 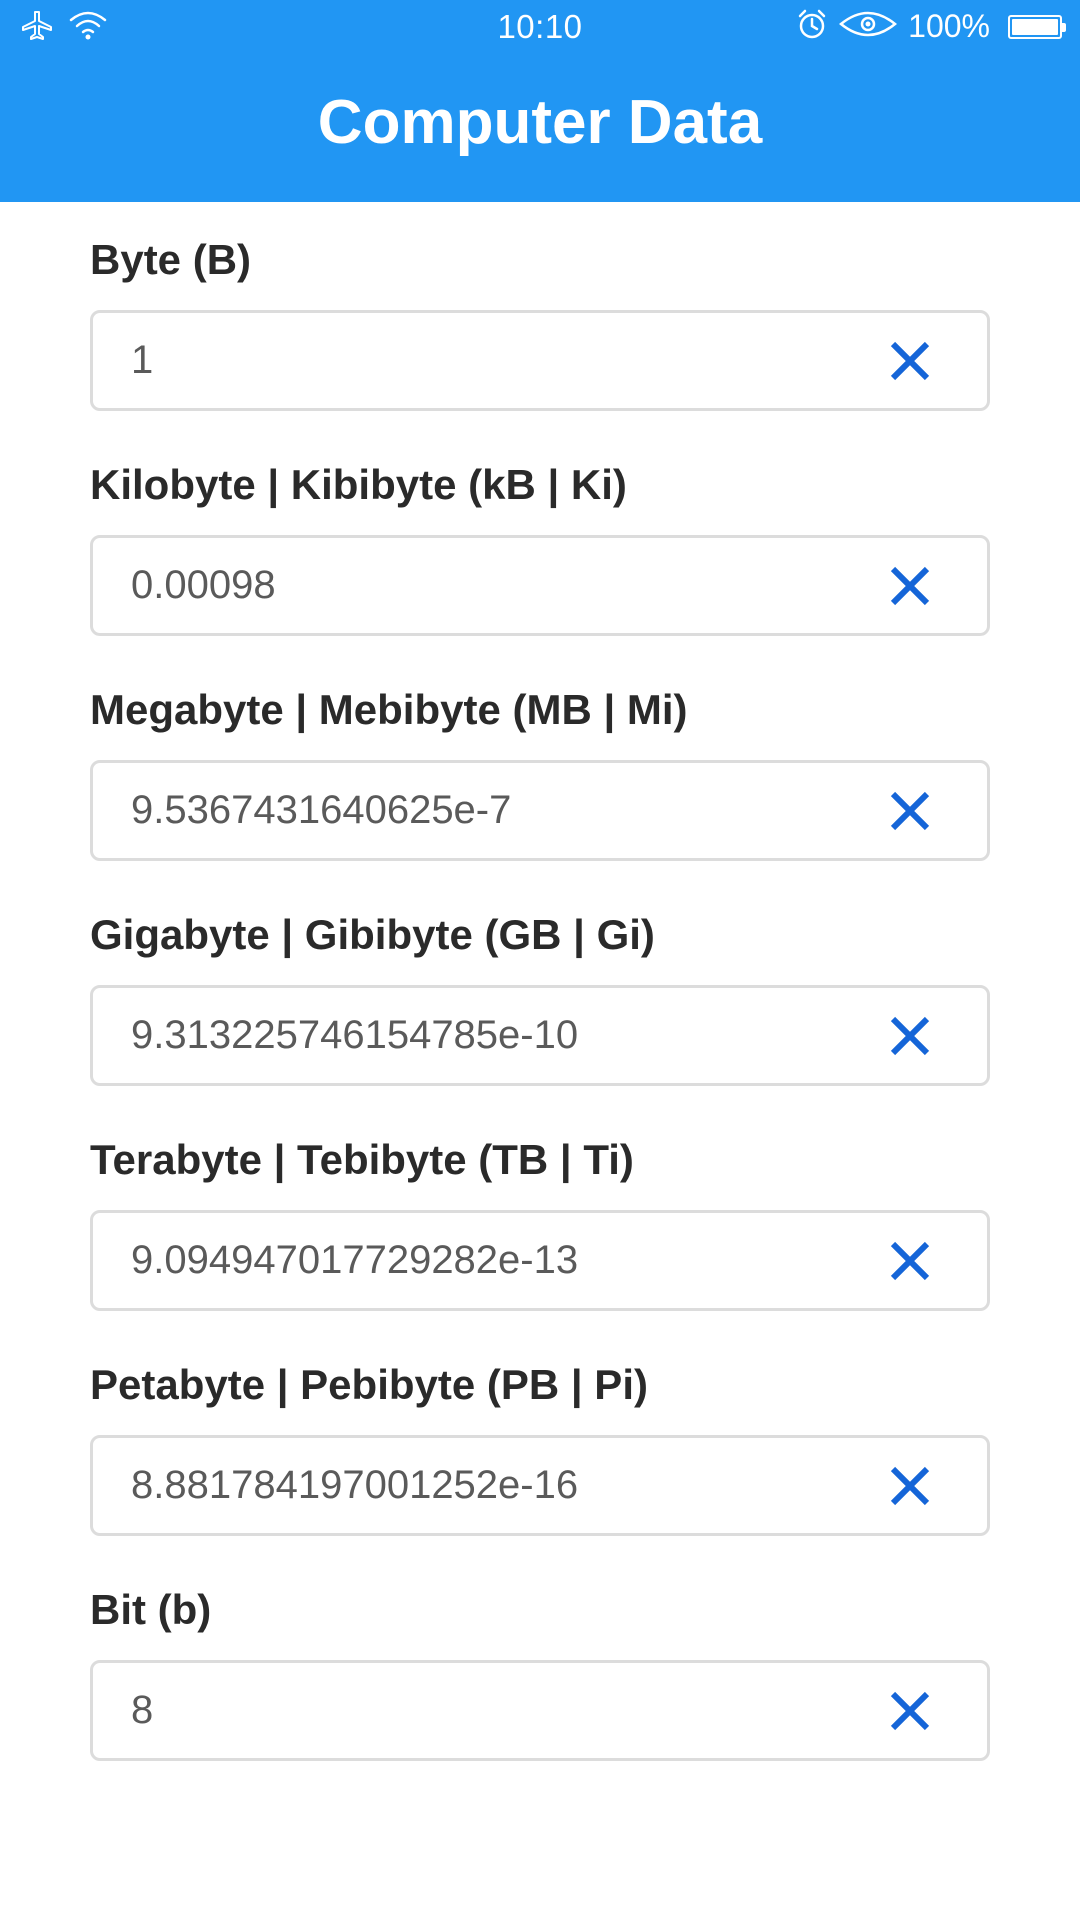 I want to click on byte-input, so click(x=501, y=360).